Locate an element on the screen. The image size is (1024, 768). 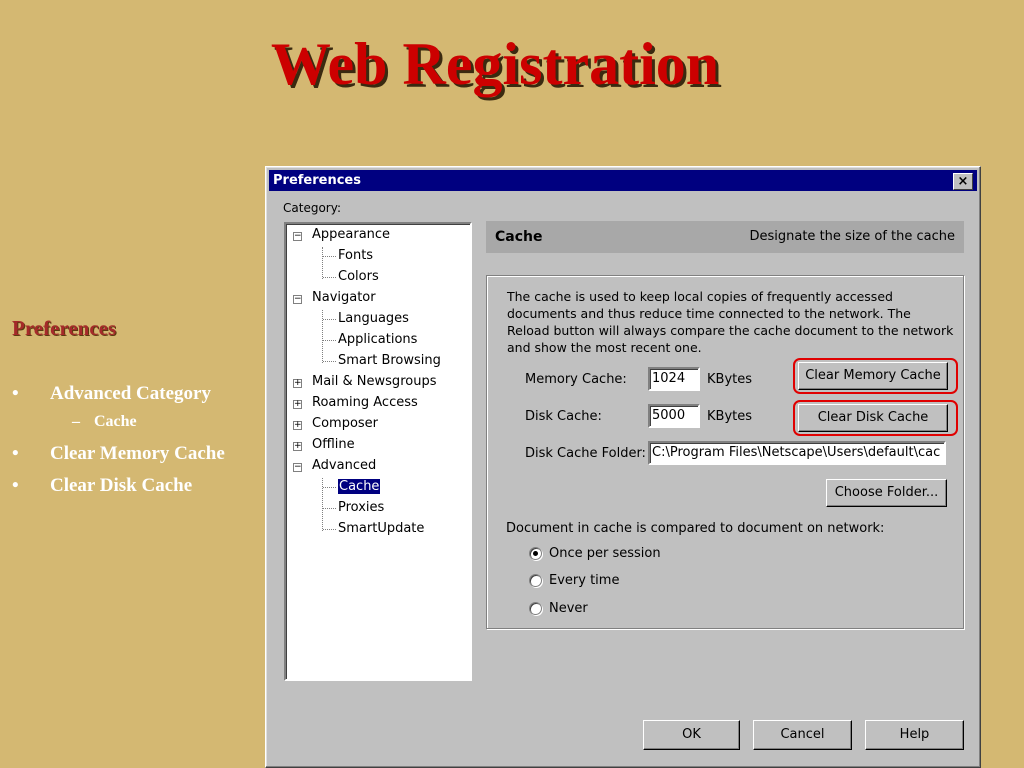
radio-selected-dot is located at coordinates (535, 553).